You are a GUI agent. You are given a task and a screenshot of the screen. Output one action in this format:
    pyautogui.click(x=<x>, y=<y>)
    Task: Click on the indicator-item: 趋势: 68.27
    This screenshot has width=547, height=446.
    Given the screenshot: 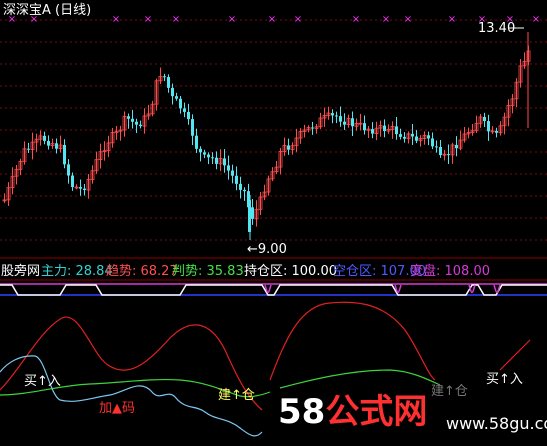 What is the action you would take?
    pyautogui.click(x=142, y=271)
    